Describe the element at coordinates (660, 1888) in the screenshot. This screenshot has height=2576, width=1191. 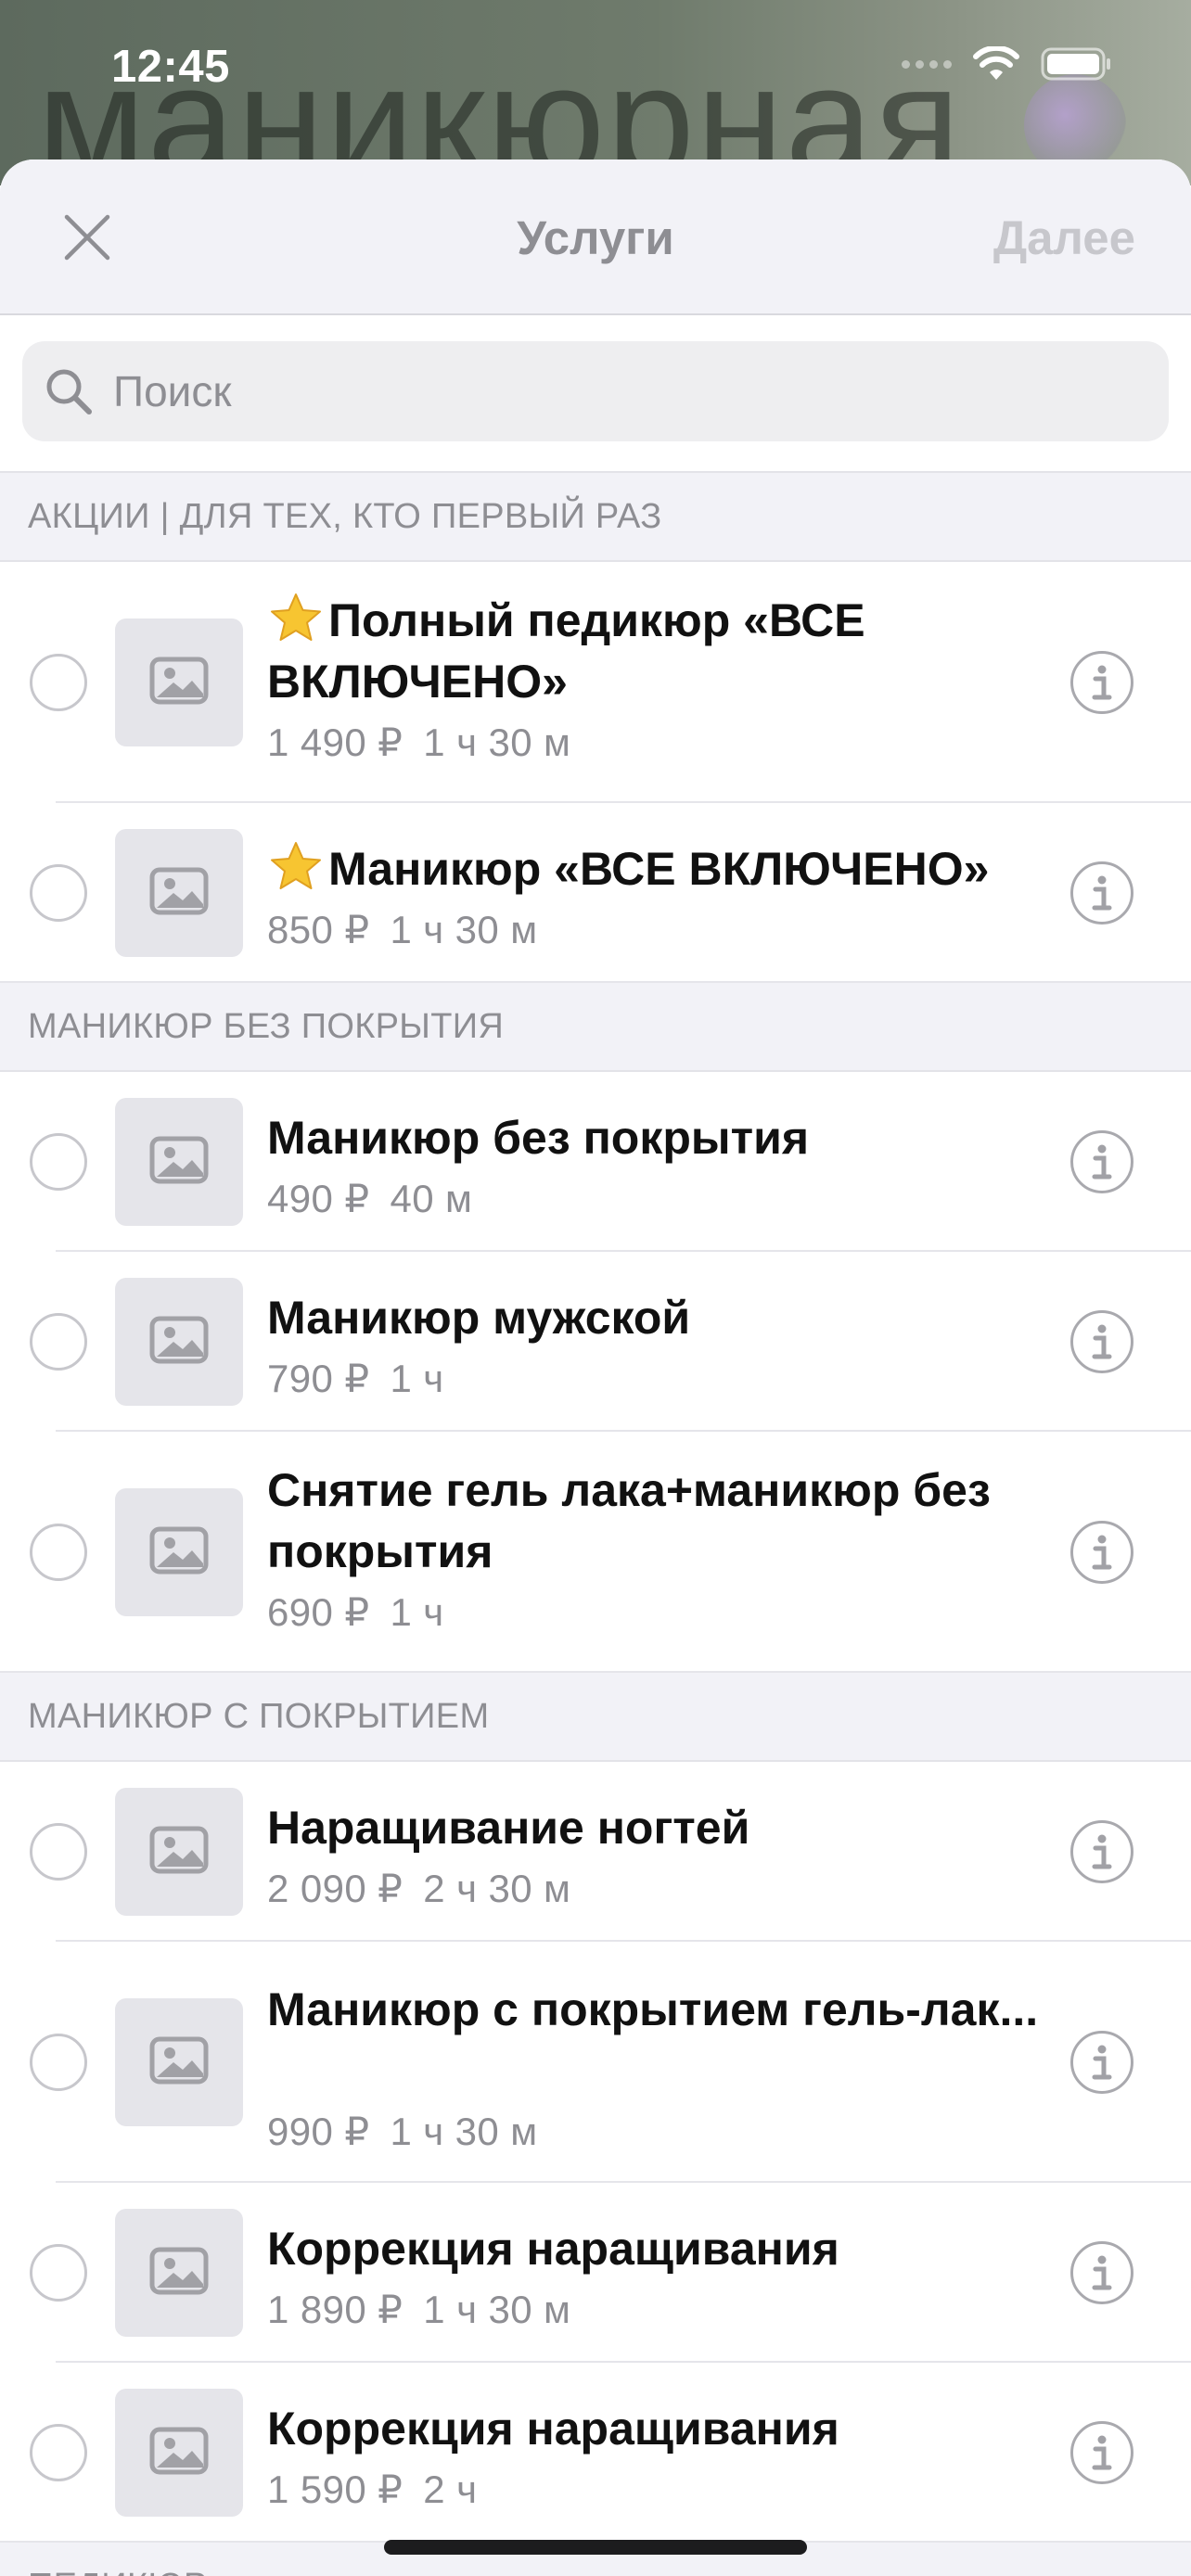
I see `service-meta: 2 090 ₽ 2 ч 30 м` at that location.